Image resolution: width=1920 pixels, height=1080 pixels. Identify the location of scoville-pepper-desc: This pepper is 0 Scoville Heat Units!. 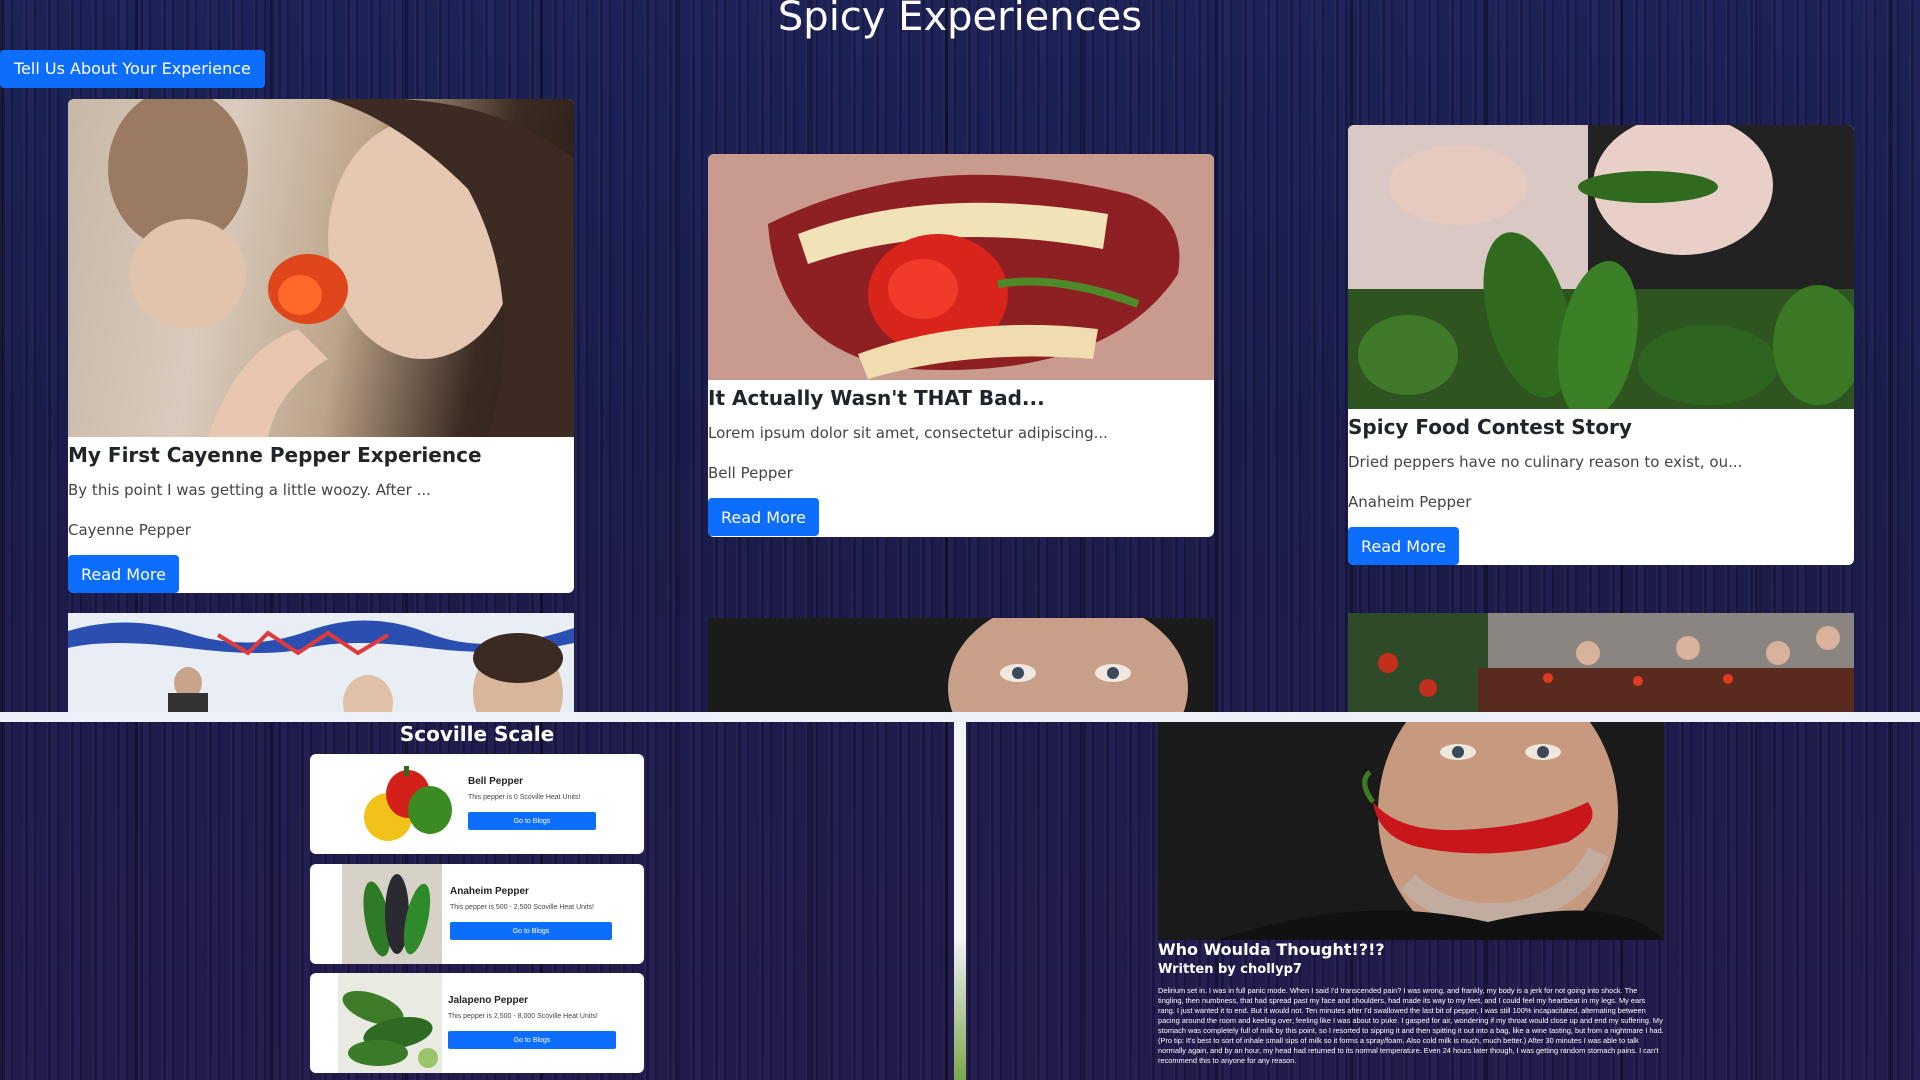
(524, 797).